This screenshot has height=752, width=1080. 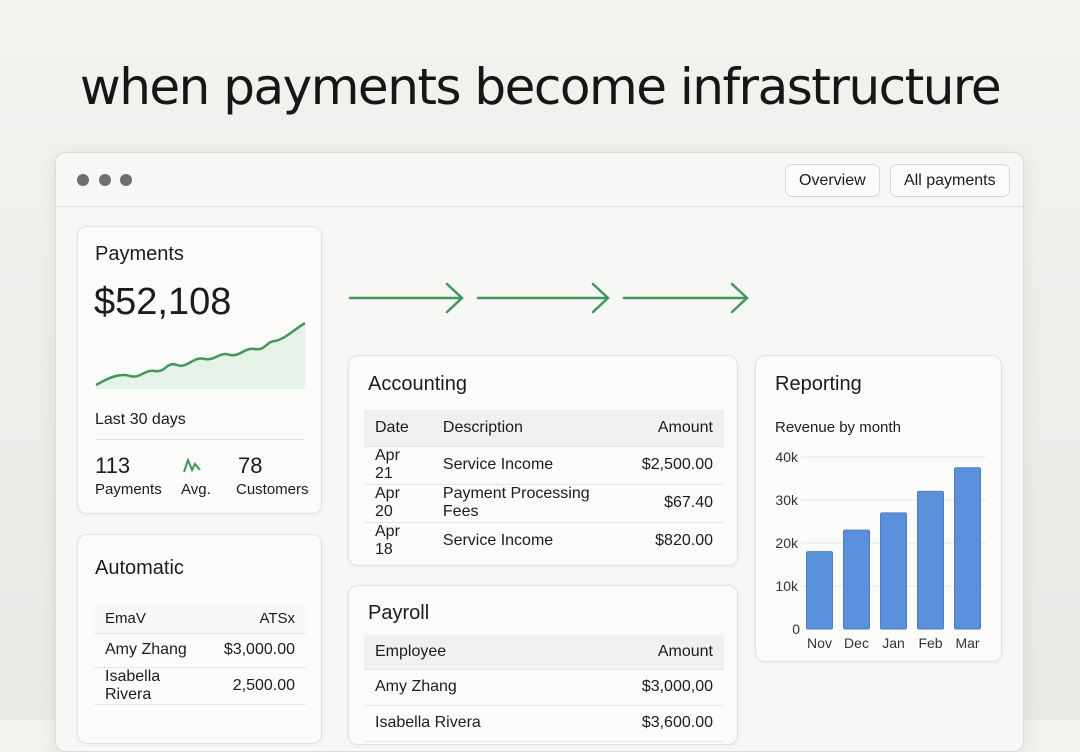 What do you see at coordinates (648, 687) in the screenshot?
I see `amount-cell: $3,000,00` at bounding box center [648, 687].